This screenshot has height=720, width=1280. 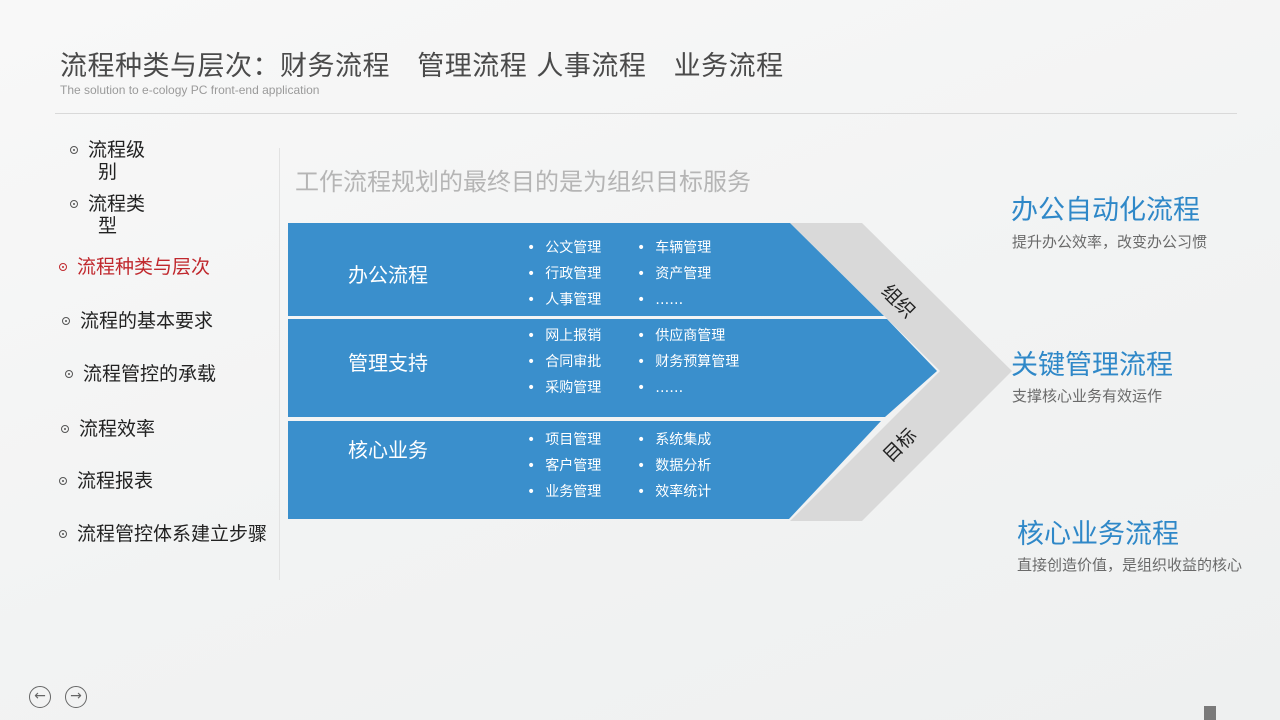 What do you see at coordinates (1105, 210) in the screenshot?
I see `right-title-office-automation: 办公自动化流程` at bounding box center [1105, 210].